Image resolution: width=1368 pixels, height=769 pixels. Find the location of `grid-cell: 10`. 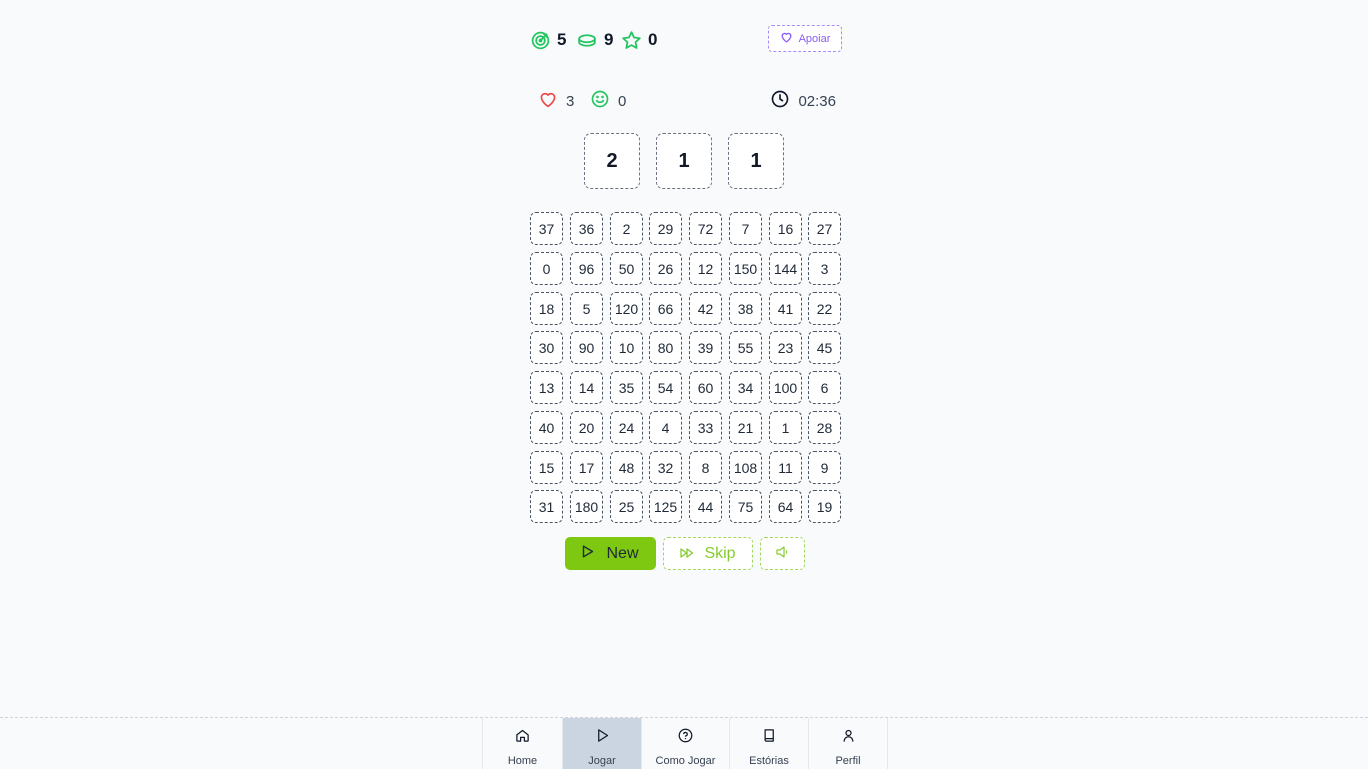

grid-cell: 10 is located at coordinates (626, 347).